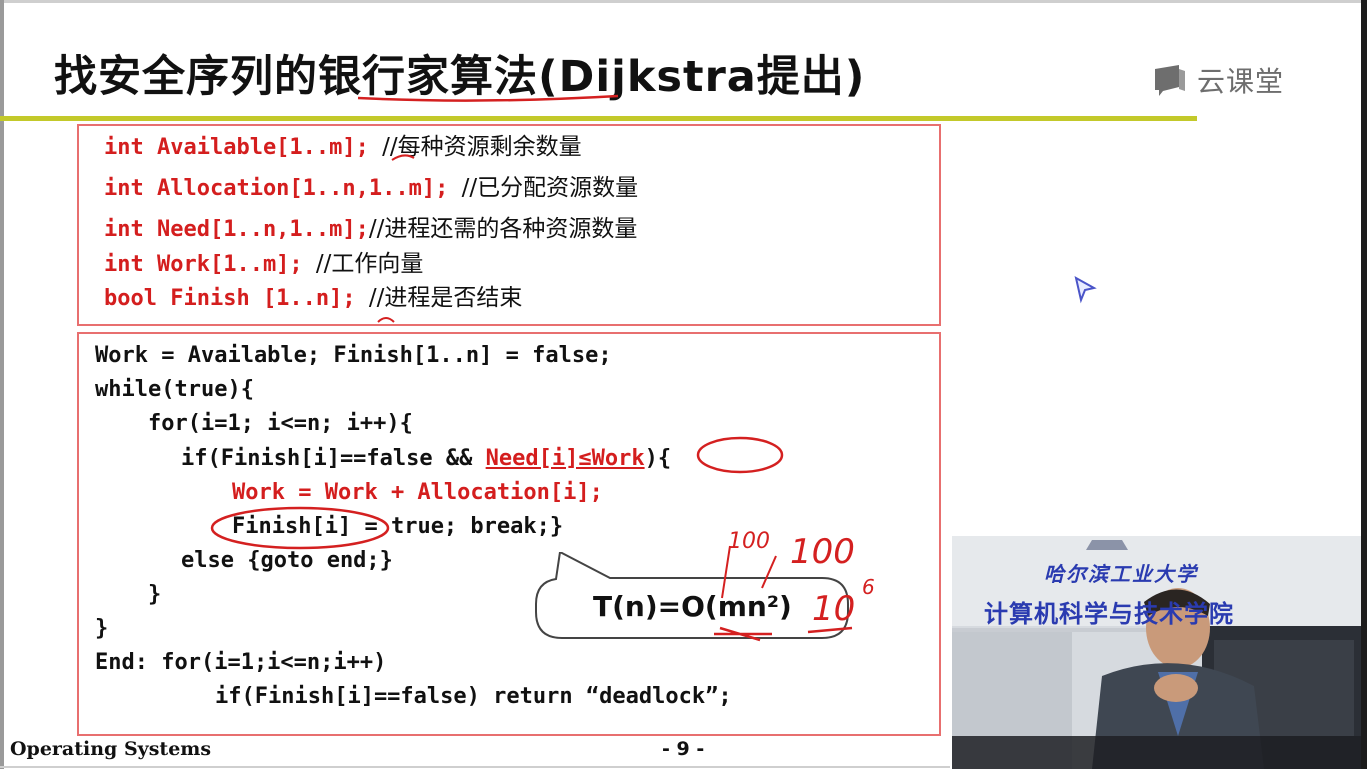  Describe the element at coordinates (102, 628) in the screenshot. I see `algo-line-close-while: }` at that location.